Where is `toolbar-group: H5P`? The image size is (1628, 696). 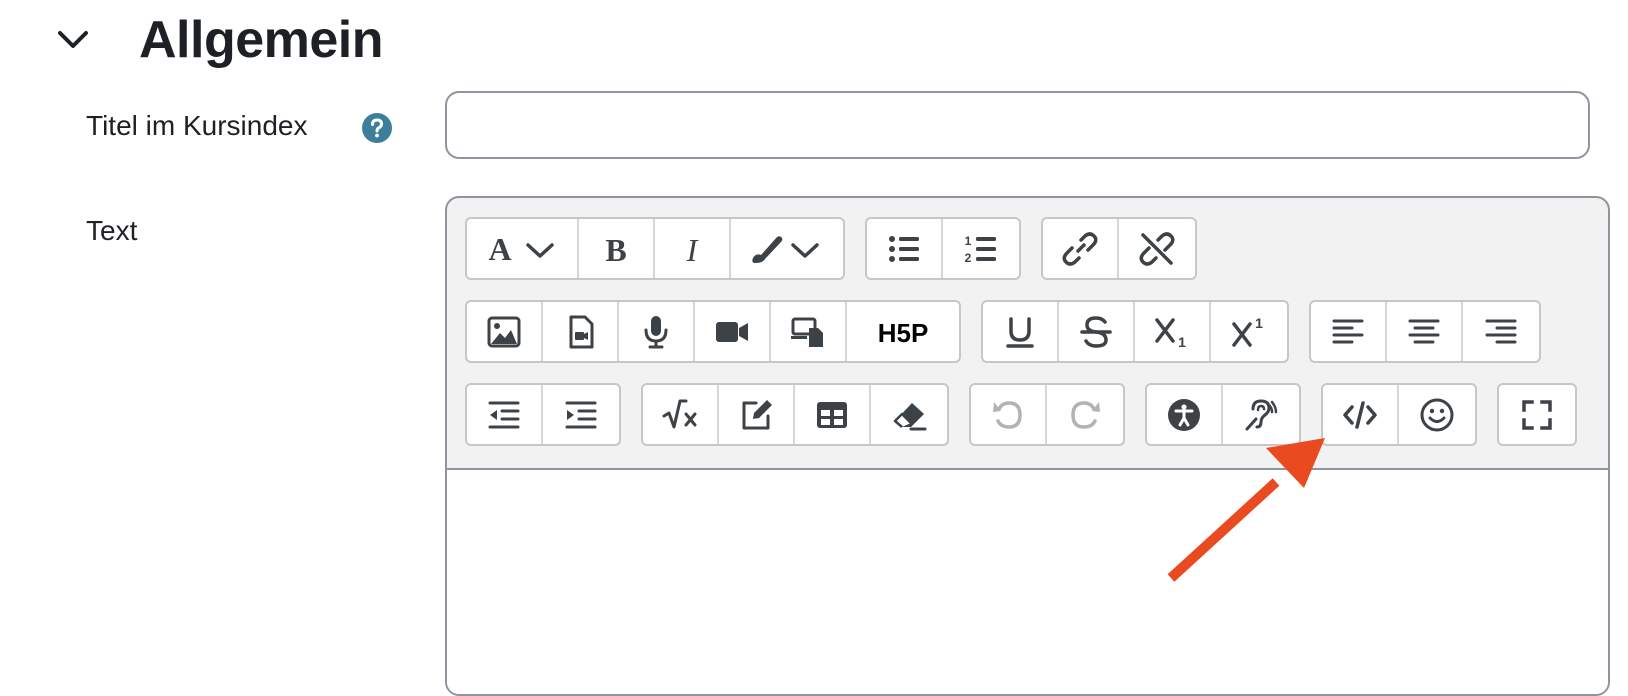
toolbar-group: H5P is located at coordinates (713, 331).